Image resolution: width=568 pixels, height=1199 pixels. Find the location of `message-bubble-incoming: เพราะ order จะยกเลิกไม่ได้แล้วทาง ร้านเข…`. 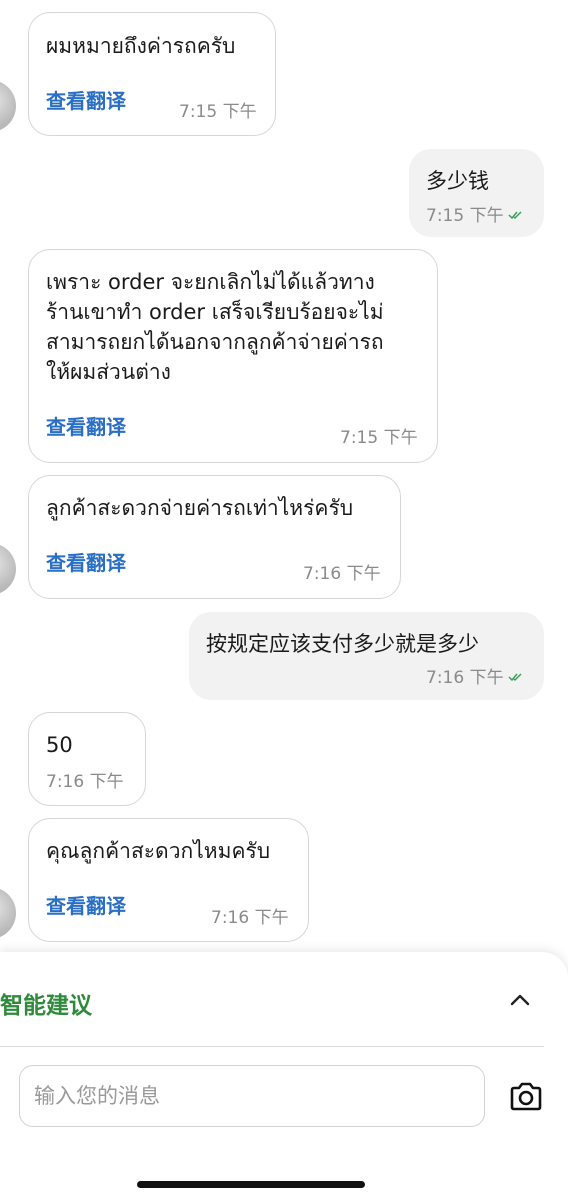

message-bubble-incoming: เพราะ order จะยกเลิกไม่ได้แล้วทาง ร้านเข… is located at coordinates (233, 356).